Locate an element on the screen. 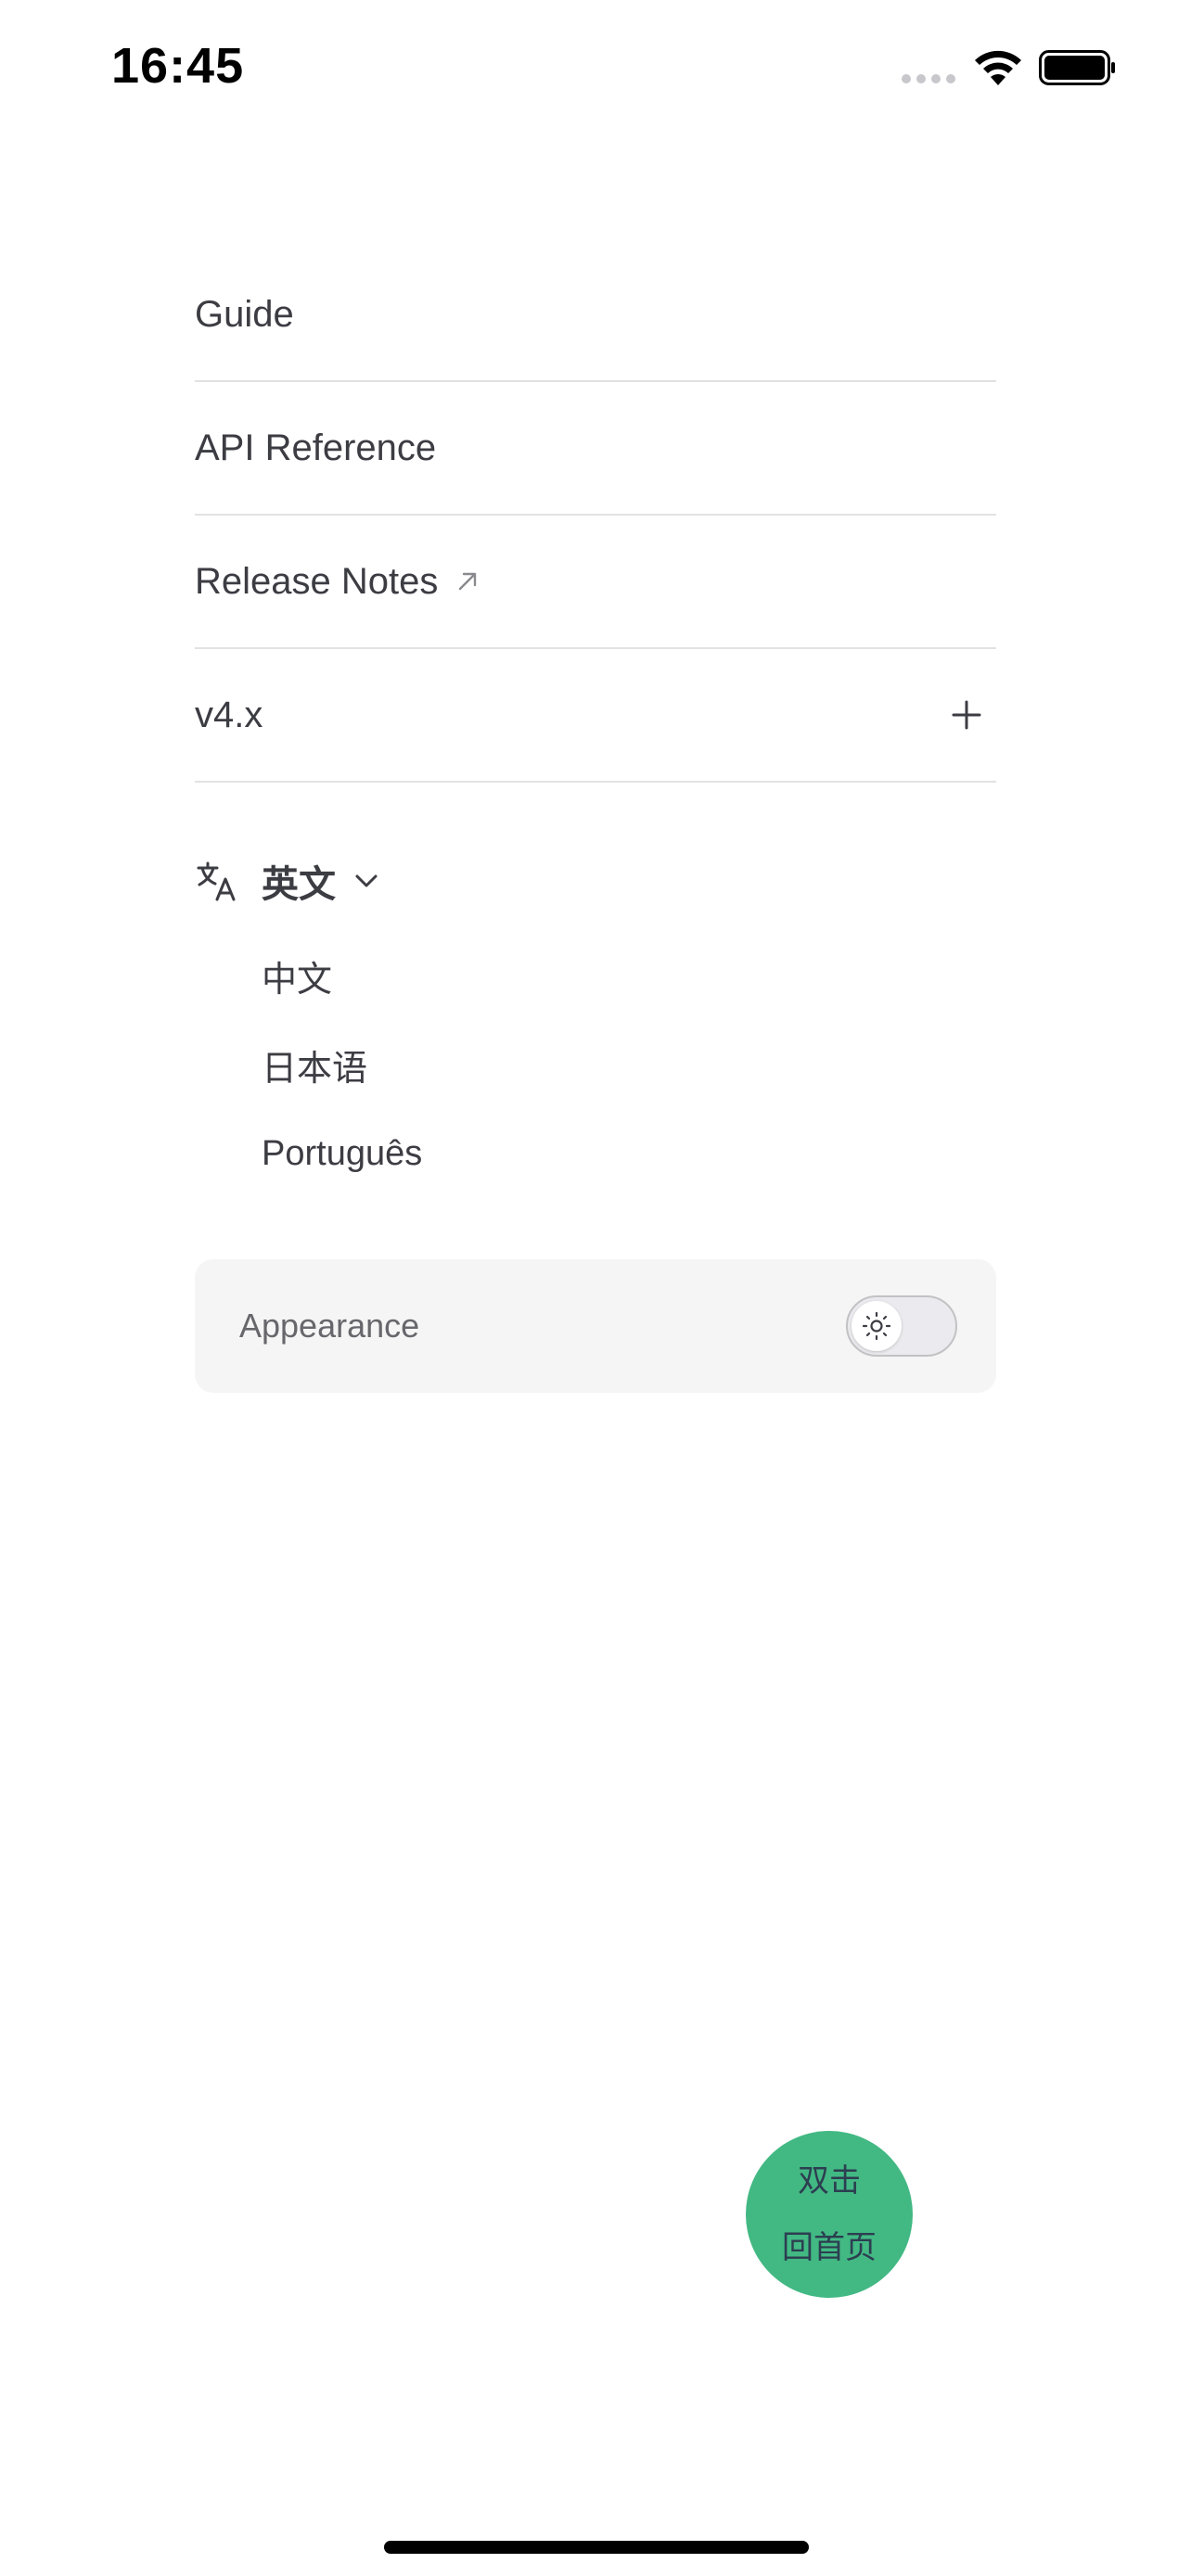  translate-icon is located at coordinates (216, 881).